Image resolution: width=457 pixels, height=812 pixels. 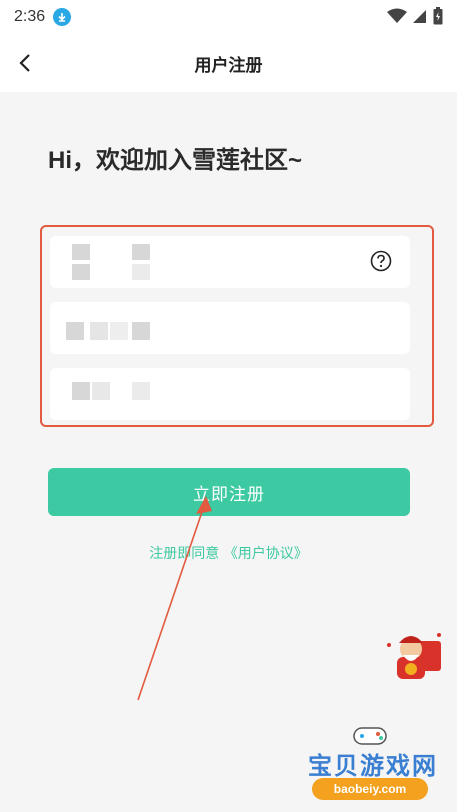 What do you see at coordinates (228, 17) in the screenshot?
I see `status-bar: 2:36` at bounding box center [228, 17].